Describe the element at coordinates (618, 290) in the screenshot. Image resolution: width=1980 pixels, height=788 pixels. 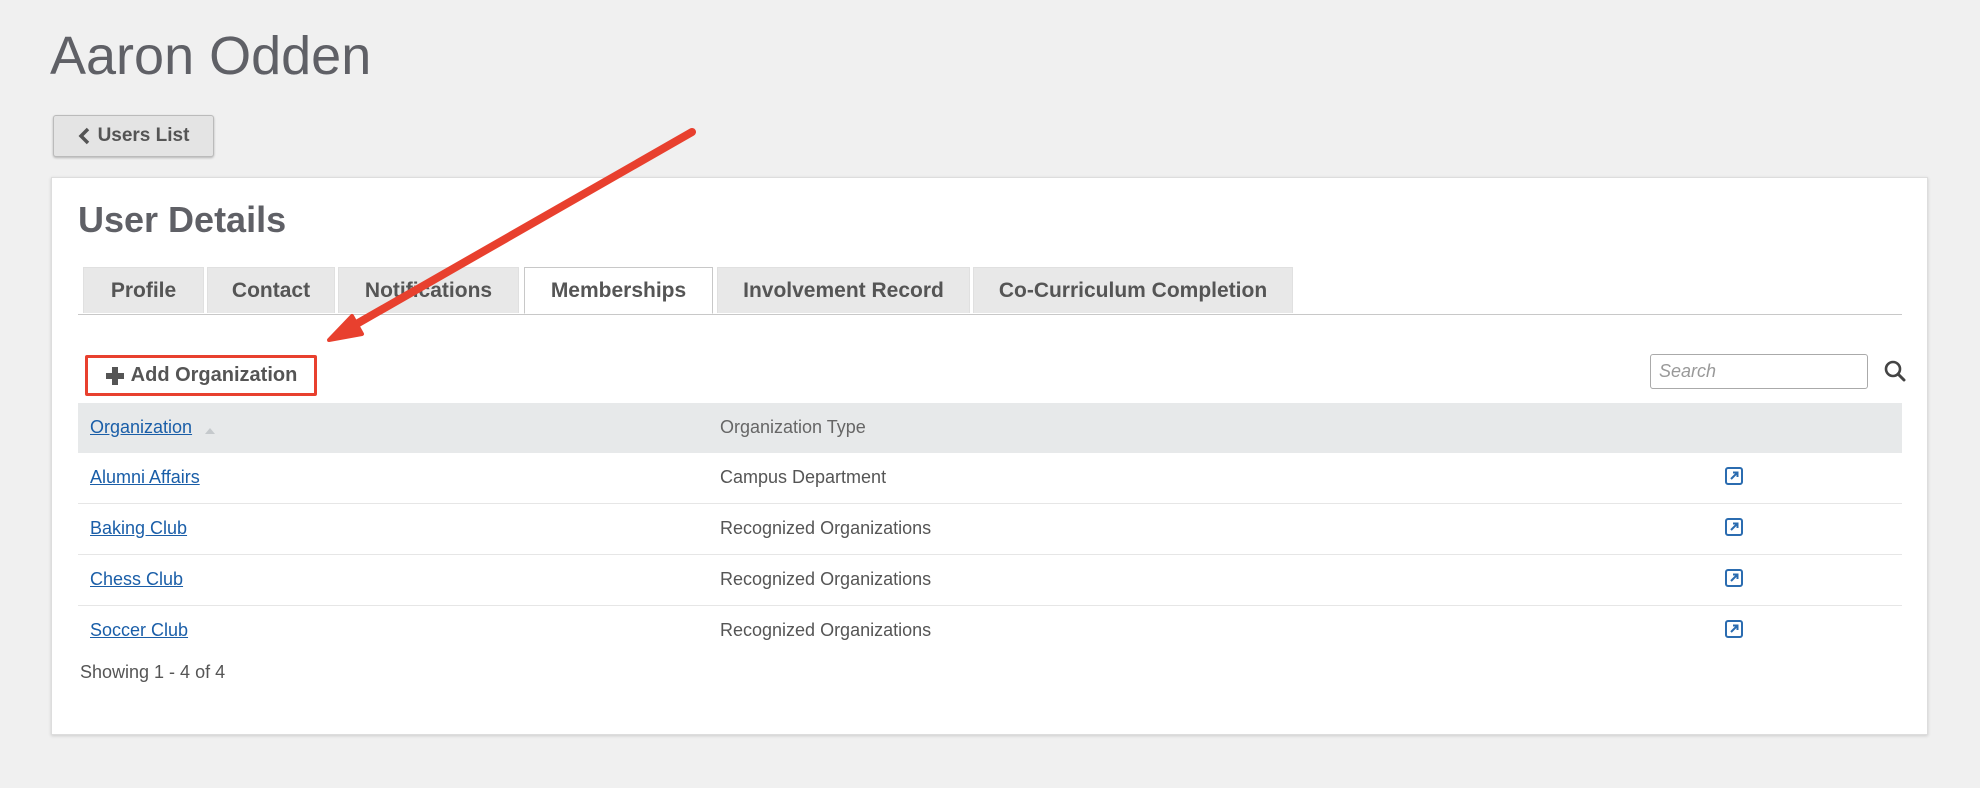
I see `tab-memberships: Memberships` at that location.